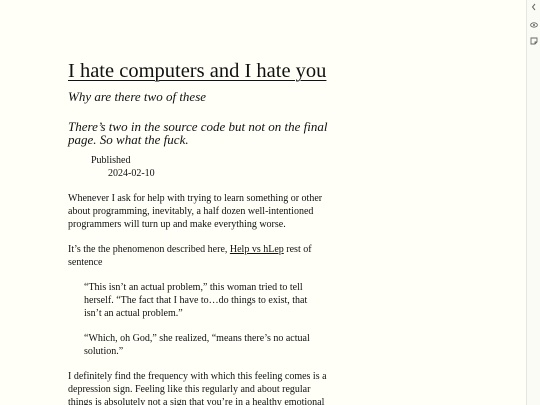 This screenshot has width=540, height=405. I want to click on right-sidebar, so click(533, 202).